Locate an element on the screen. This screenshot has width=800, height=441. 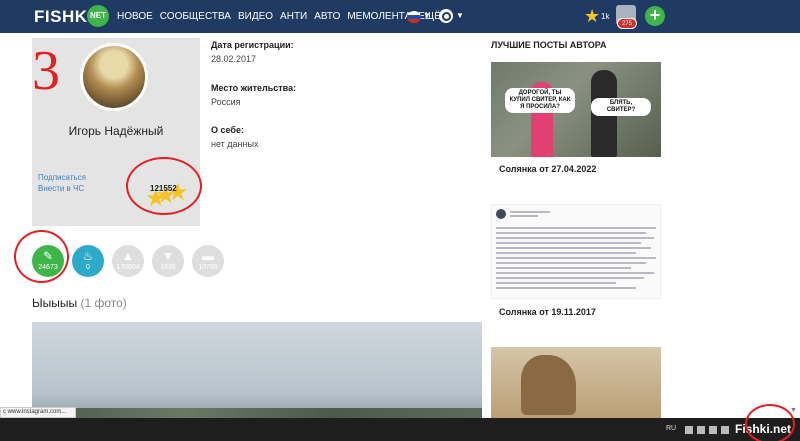
subscribe-link: Подписаться is located at coordinates (62, 177).